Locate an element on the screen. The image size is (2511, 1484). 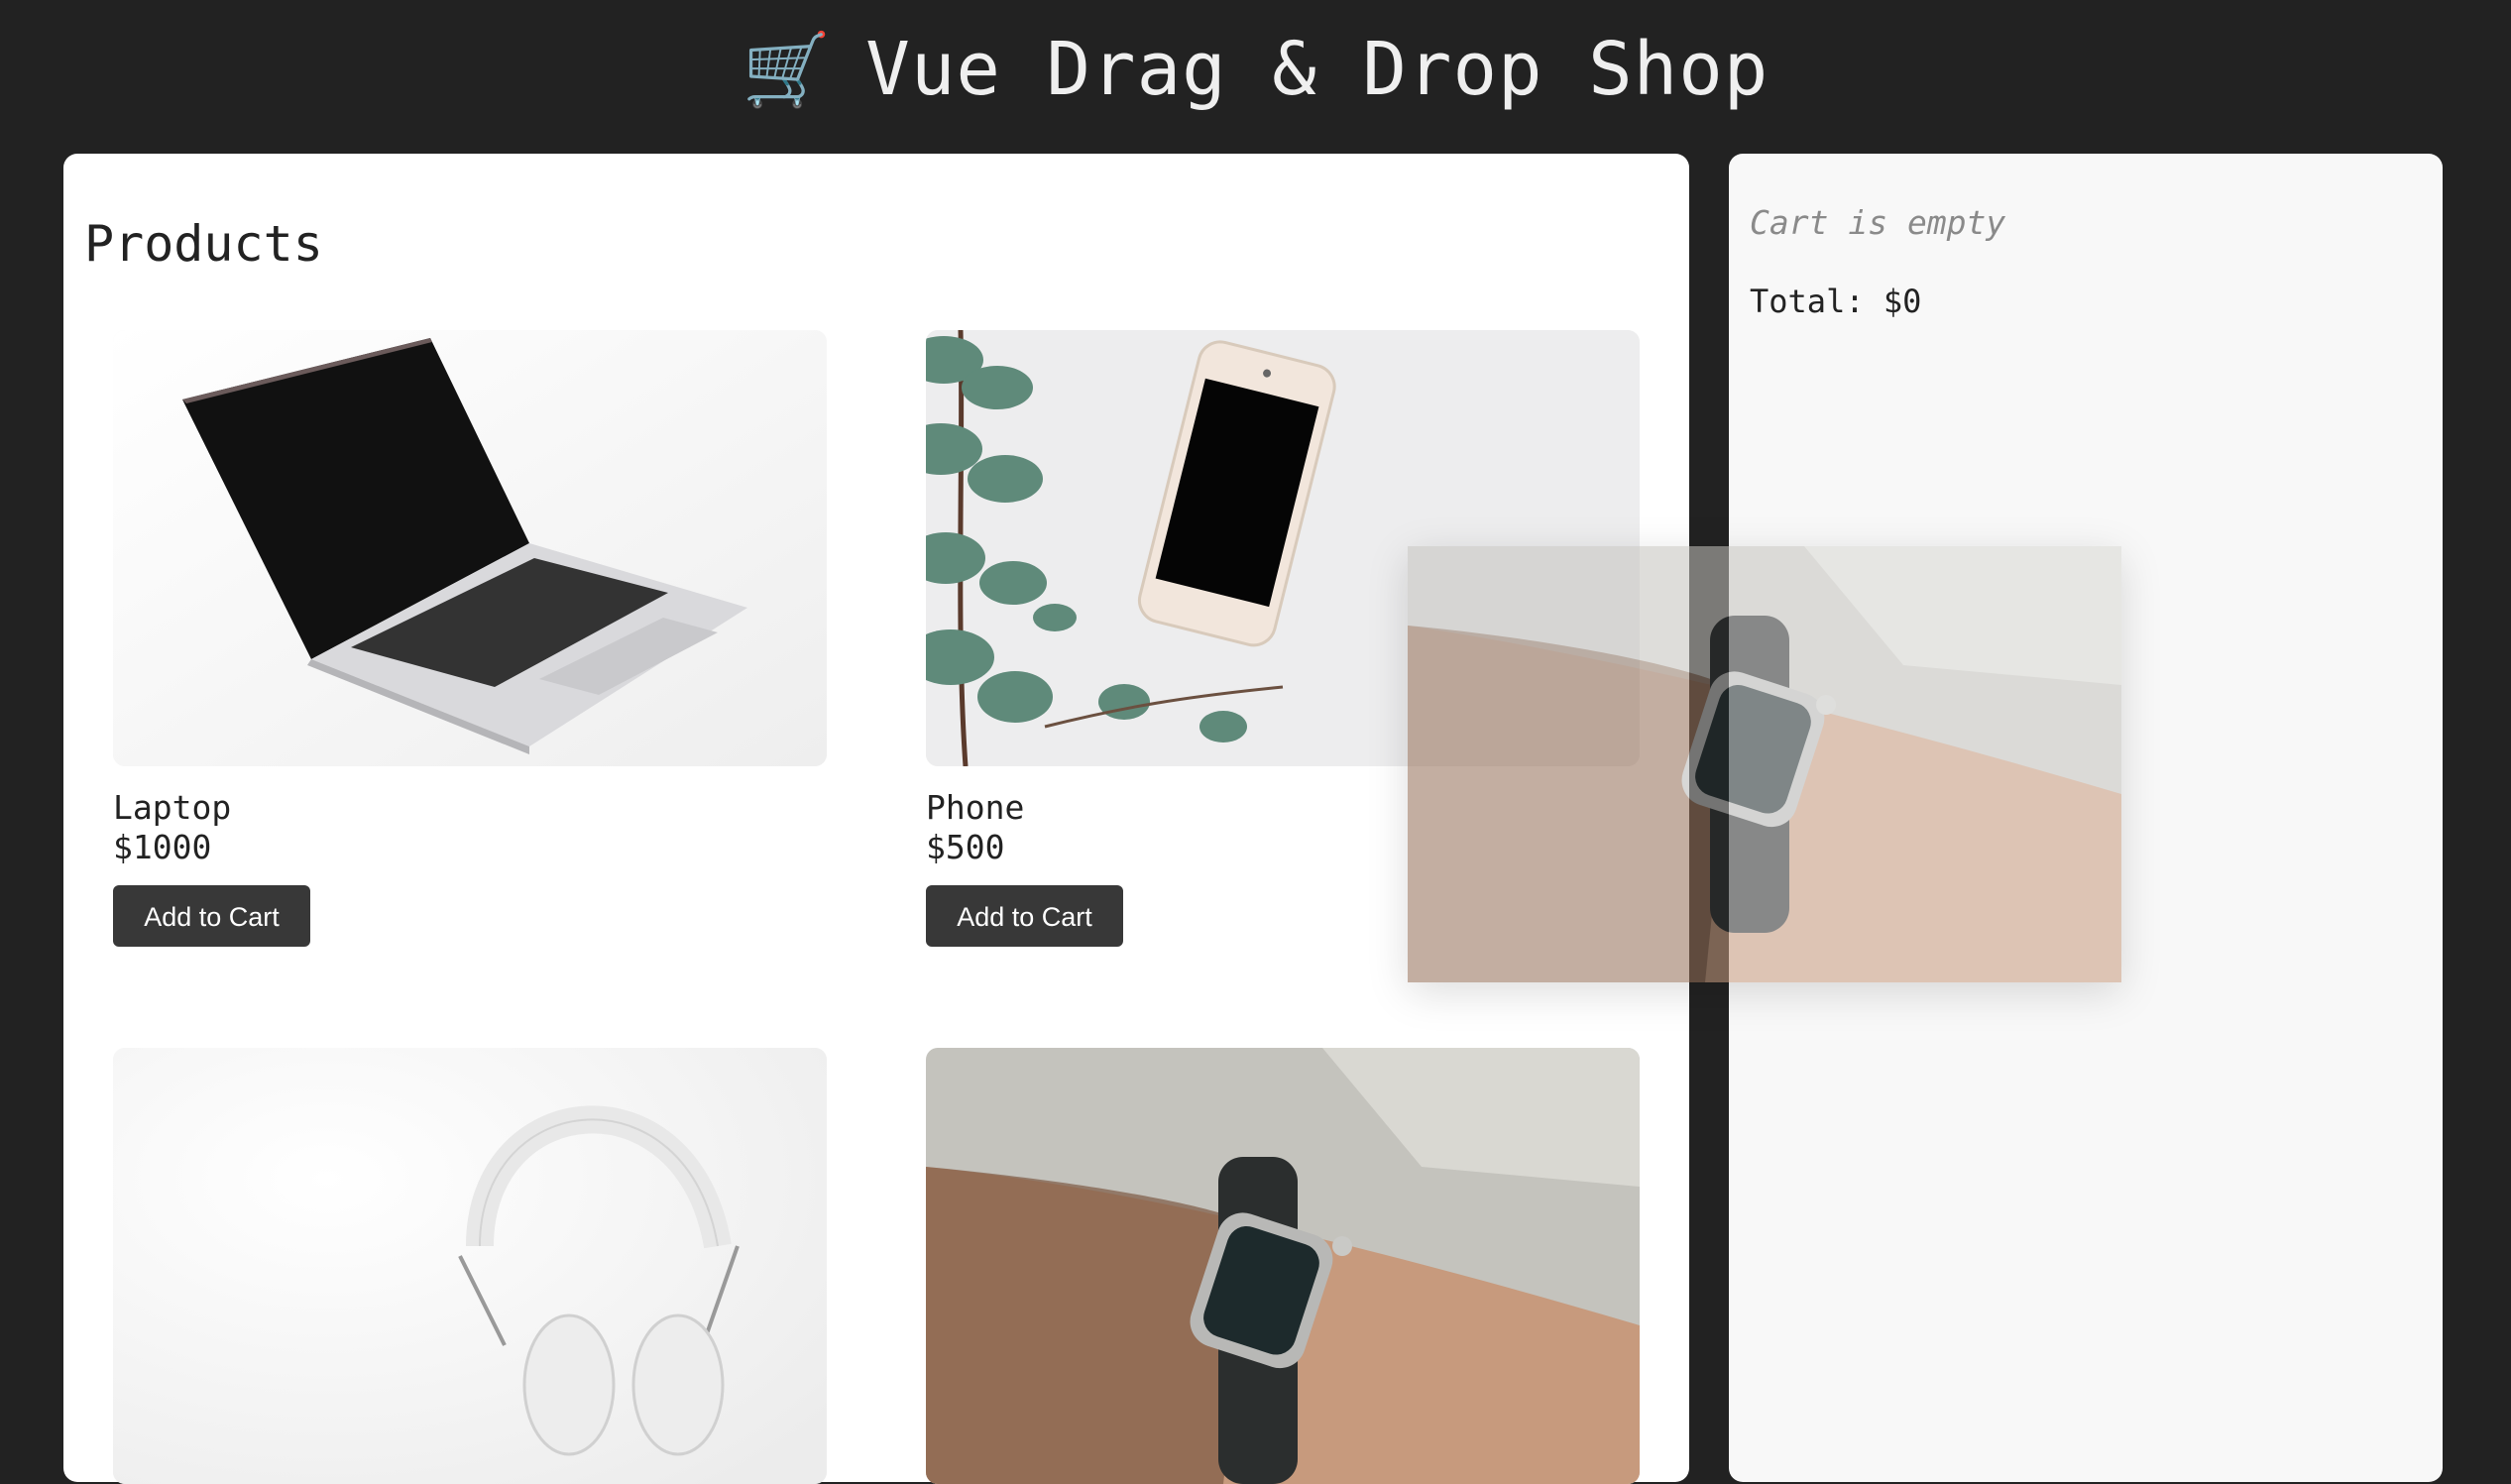
product-card-headphones is located at coordinates (470, 1266).